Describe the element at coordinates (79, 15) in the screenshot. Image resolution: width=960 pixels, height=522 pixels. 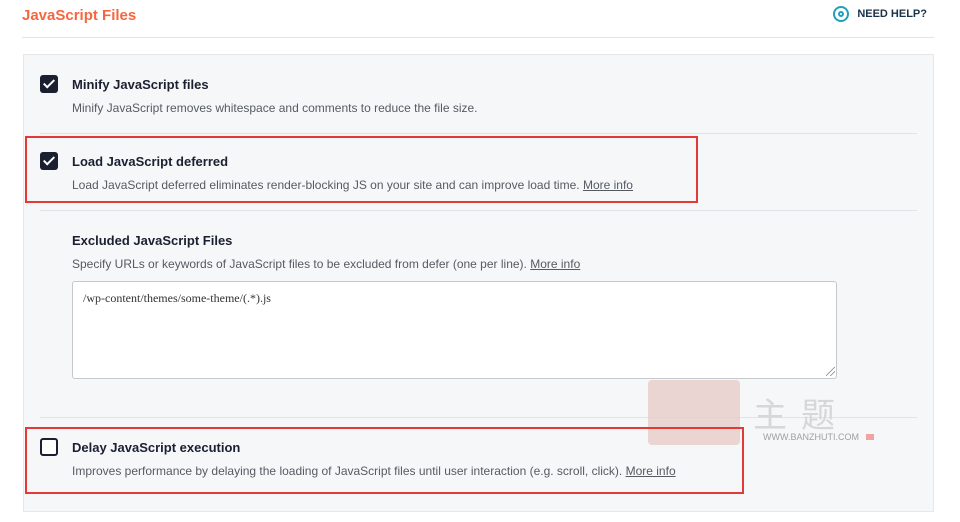
I see `section-title: JavaScript Files` at that location.